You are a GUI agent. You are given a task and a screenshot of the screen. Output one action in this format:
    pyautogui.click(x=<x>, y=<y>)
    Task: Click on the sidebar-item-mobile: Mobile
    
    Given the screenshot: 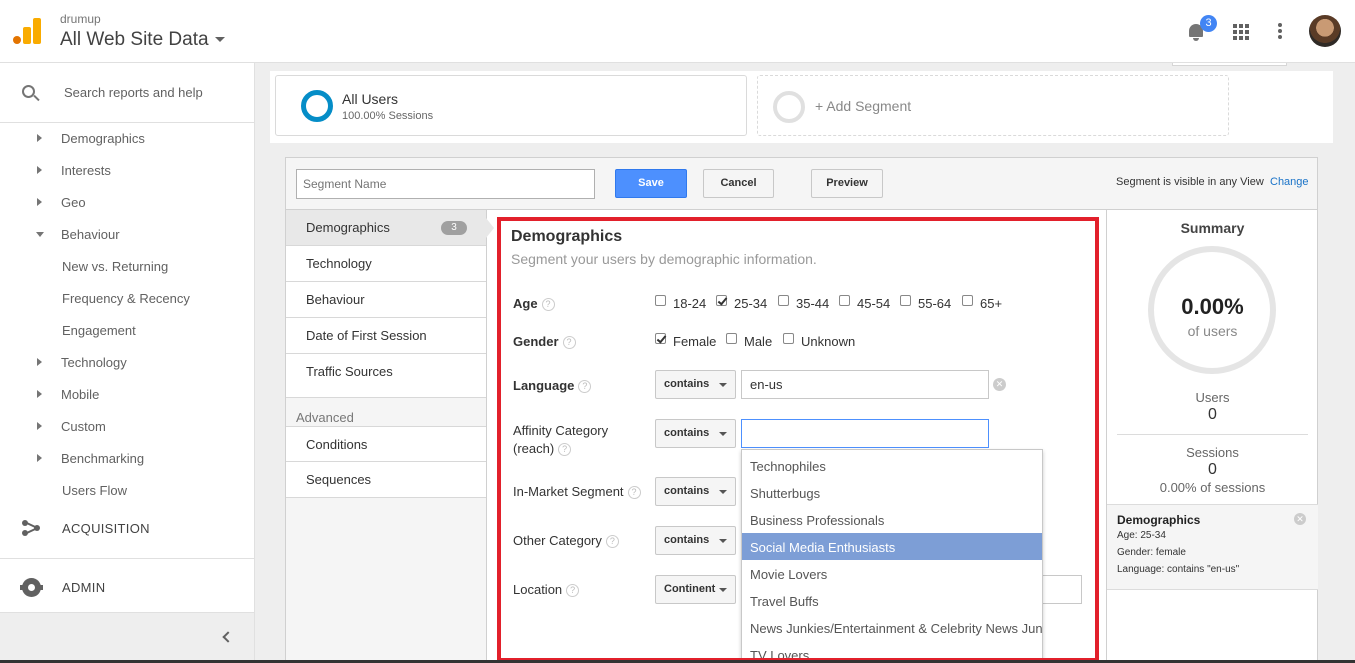 What is the action you would take?
    pyautogui.click(x=127, y=395)
    